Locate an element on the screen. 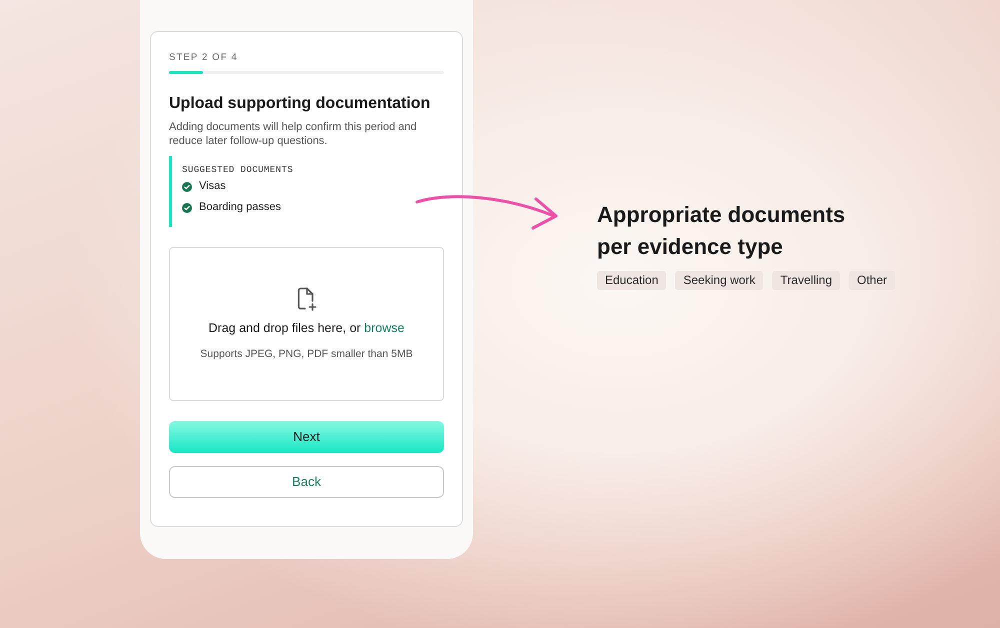 Image resolution: width=1000 pixels, height=628 pixels. file-plus-icon is located at coordinates (306, 299).